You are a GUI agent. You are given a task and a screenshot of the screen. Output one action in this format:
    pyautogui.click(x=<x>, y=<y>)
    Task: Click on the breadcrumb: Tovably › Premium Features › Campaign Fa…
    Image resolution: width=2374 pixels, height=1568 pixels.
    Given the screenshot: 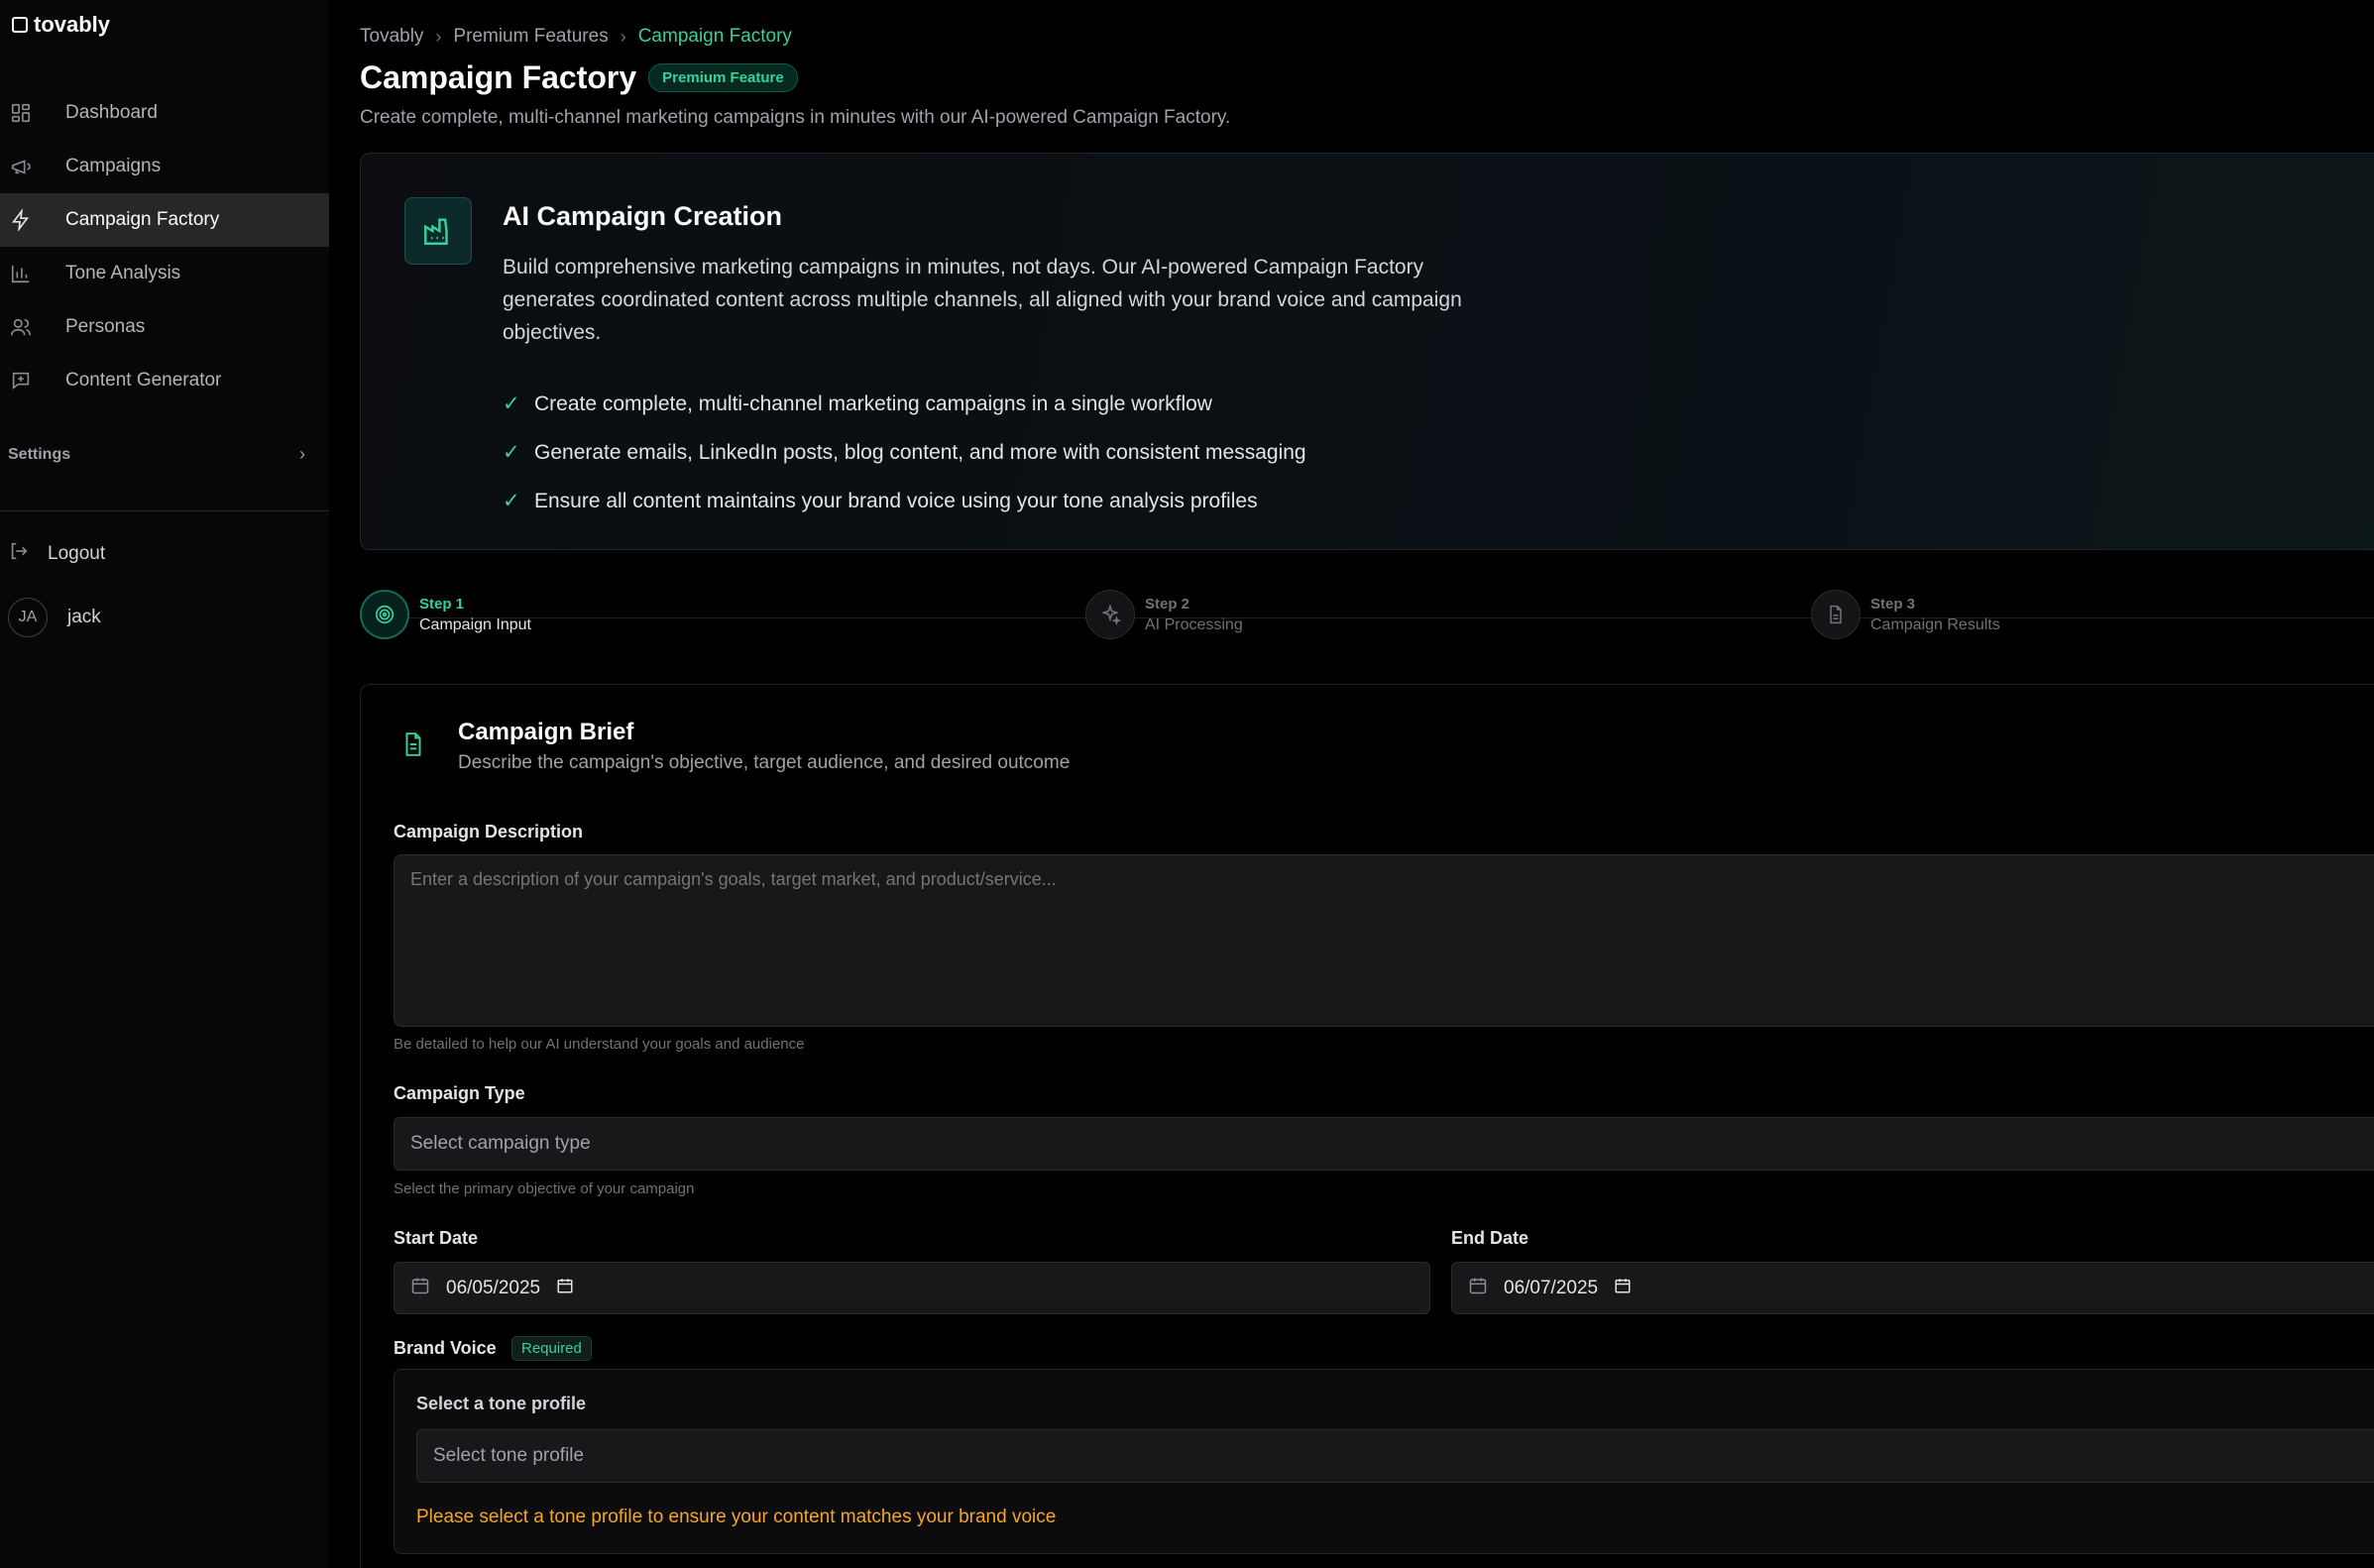 What is the action you would take?
    pyautogui.click(x=576, y=37)
    